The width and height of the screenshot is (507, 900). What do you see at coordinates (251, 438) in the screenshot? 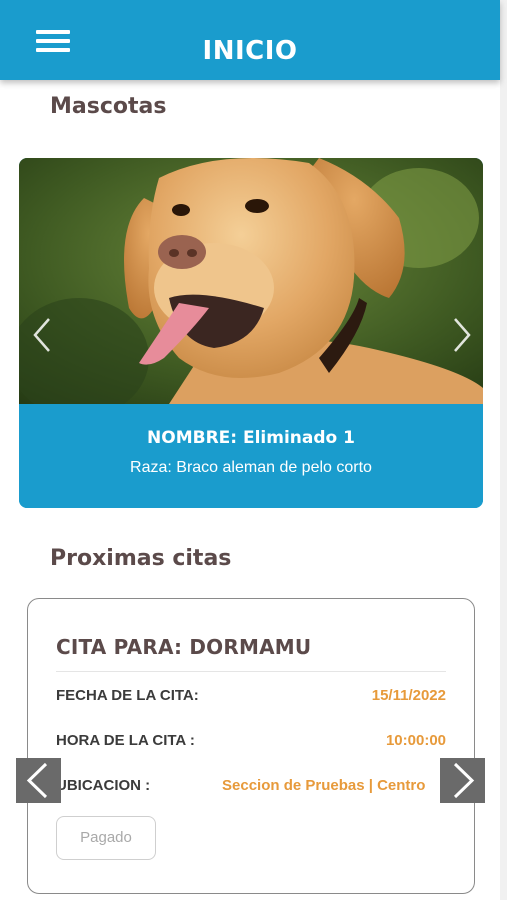
I see `pet-name: NOMBRE: Eliminado 1` at bounding box center [251, 438].